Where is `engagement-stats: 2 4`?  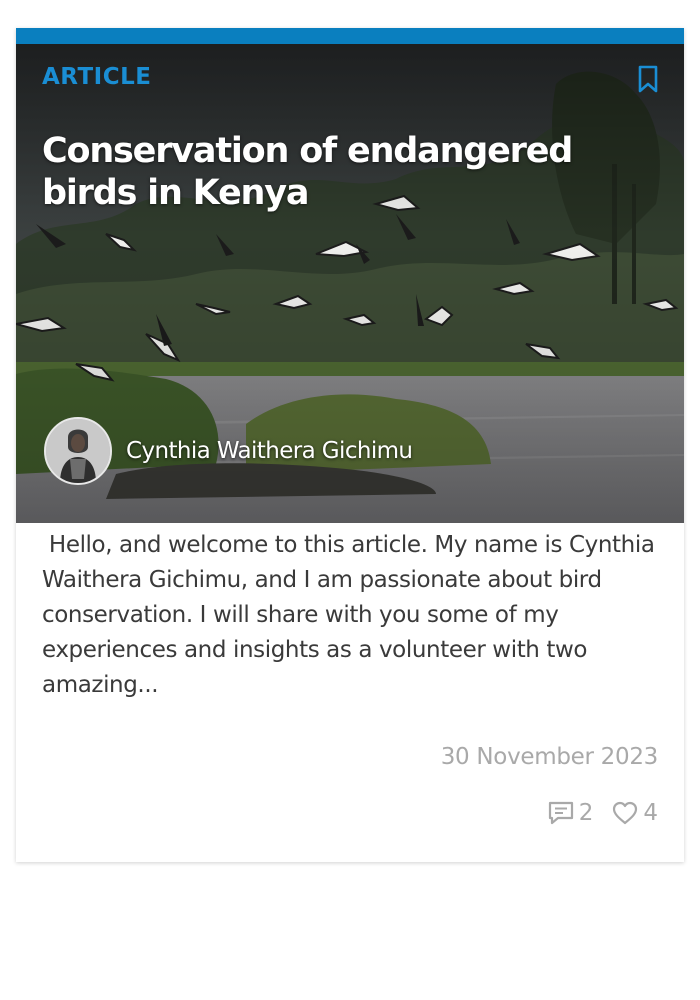
engagement-stats: 2 4 is located at coordinates (602, 813).